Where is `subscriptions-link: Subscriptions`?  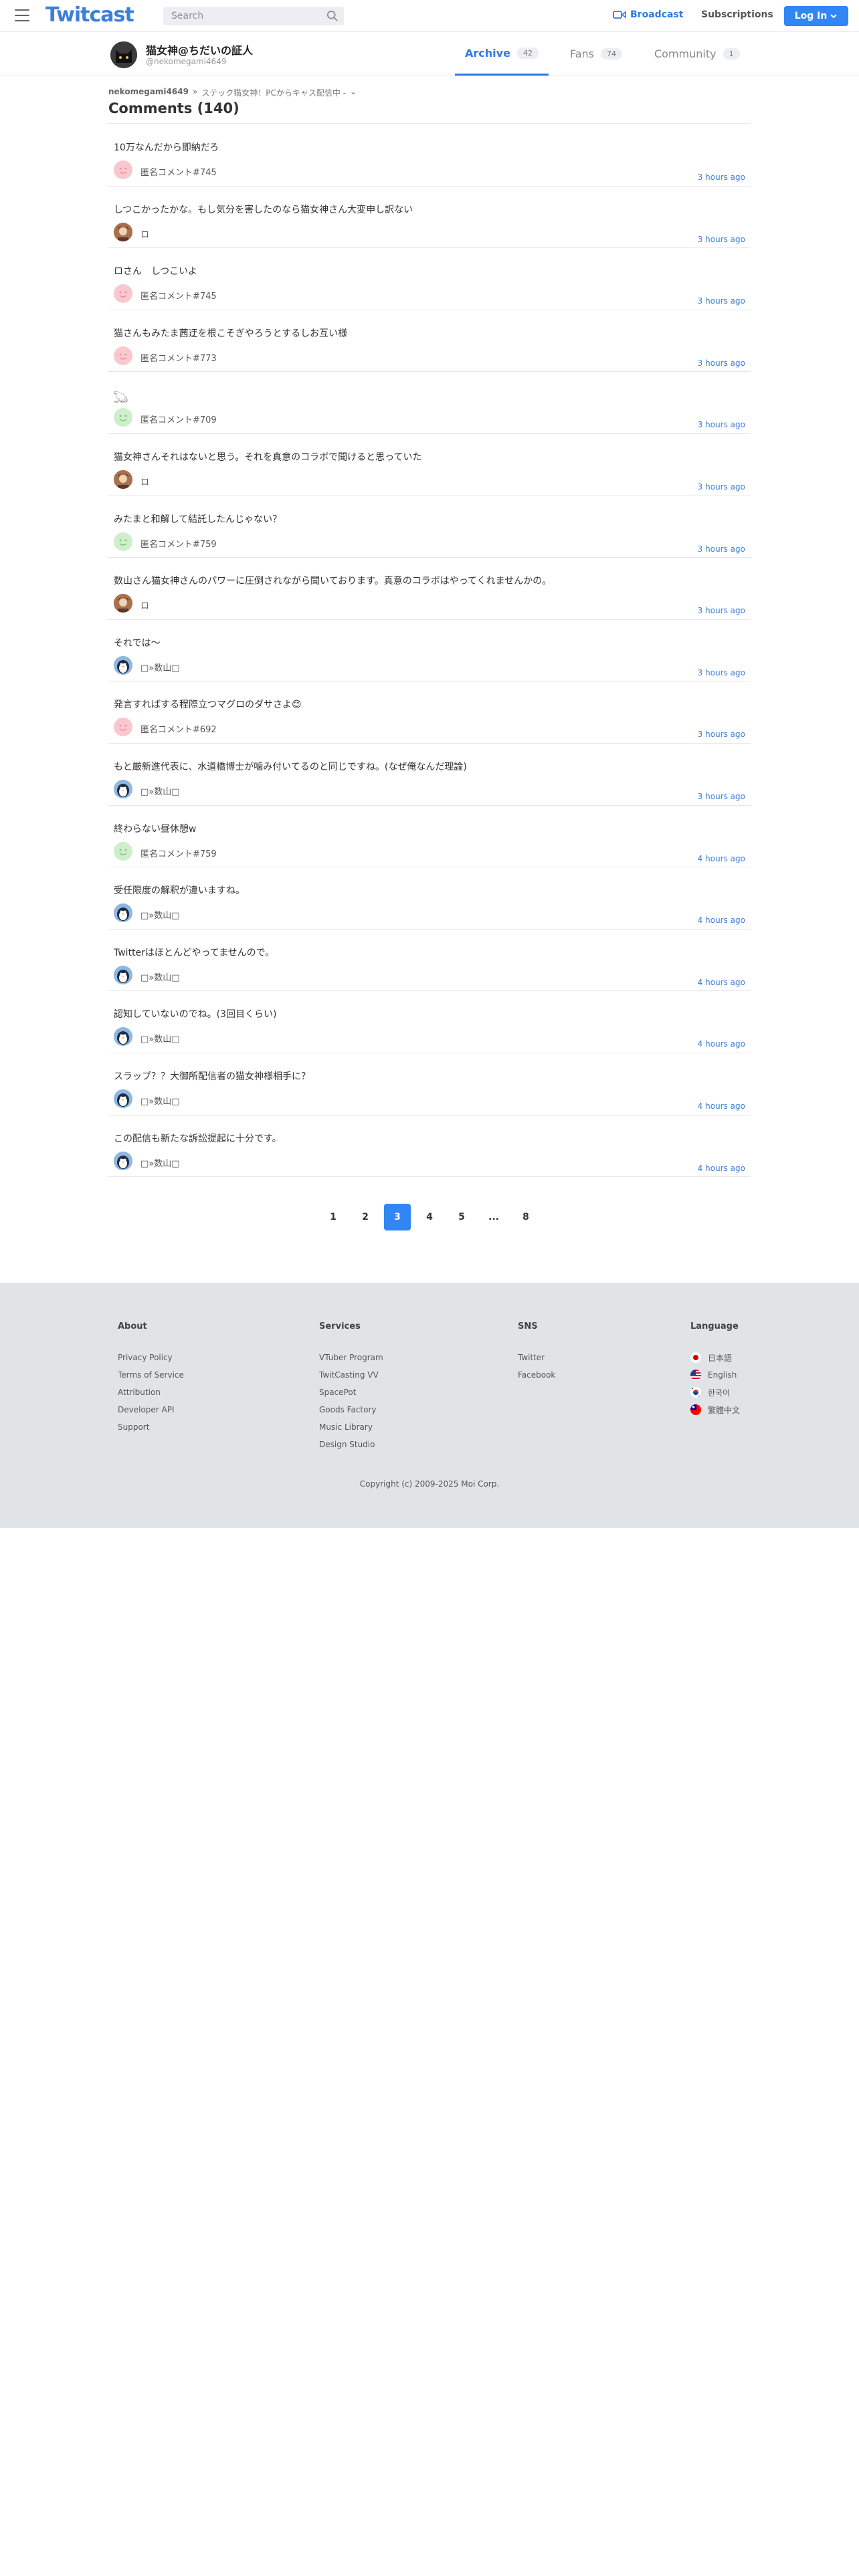
subscriptions-link: Subscriptions is located at coordinates (737, 14).